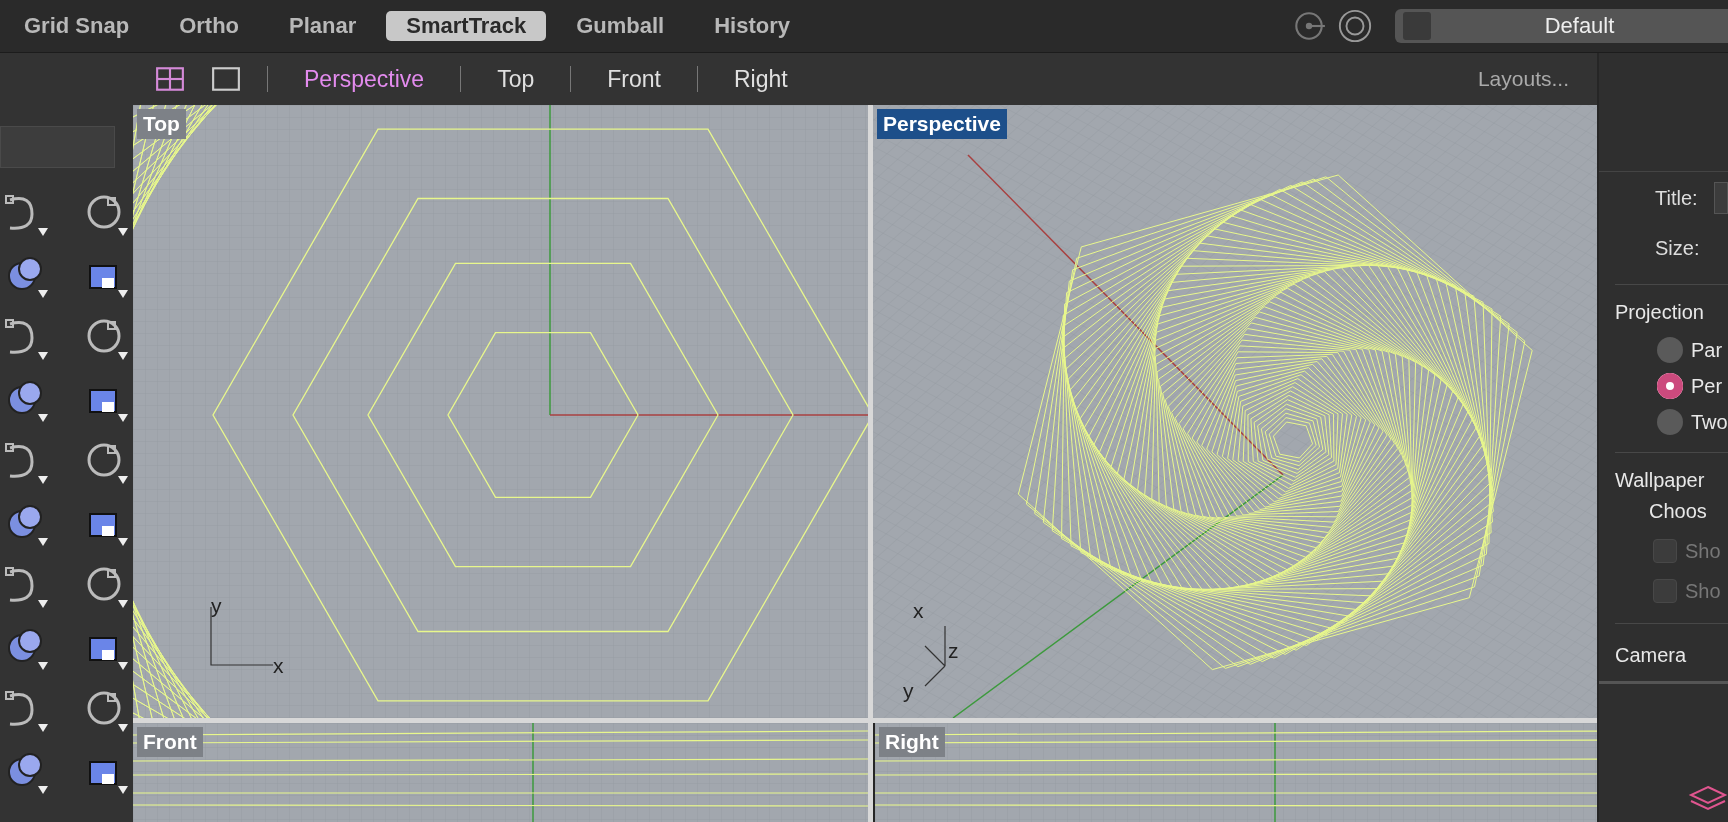 This screenshot has width=1728, height=822. I want to click on circle-target-icon, so click(1355, 26).